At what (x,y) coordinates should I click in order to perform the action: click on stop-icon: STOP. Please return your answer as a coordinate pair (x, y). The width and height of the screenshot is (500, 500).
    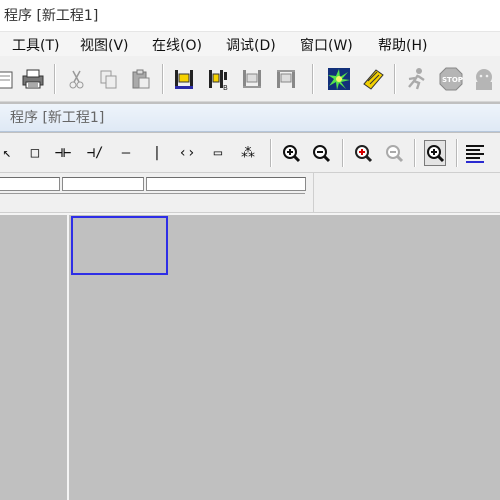
    Looking at the image, I should click on (451, 79).